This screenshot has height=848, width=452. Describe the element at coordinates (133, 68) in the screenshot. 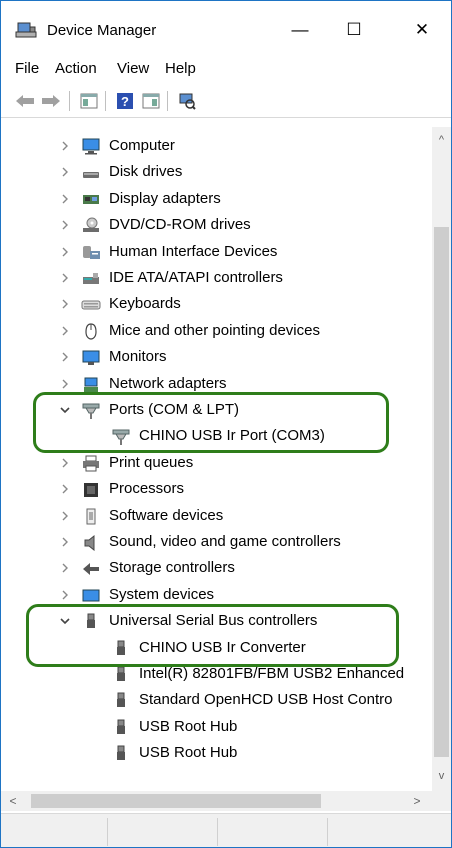

I see `menu-view: View` at that location.